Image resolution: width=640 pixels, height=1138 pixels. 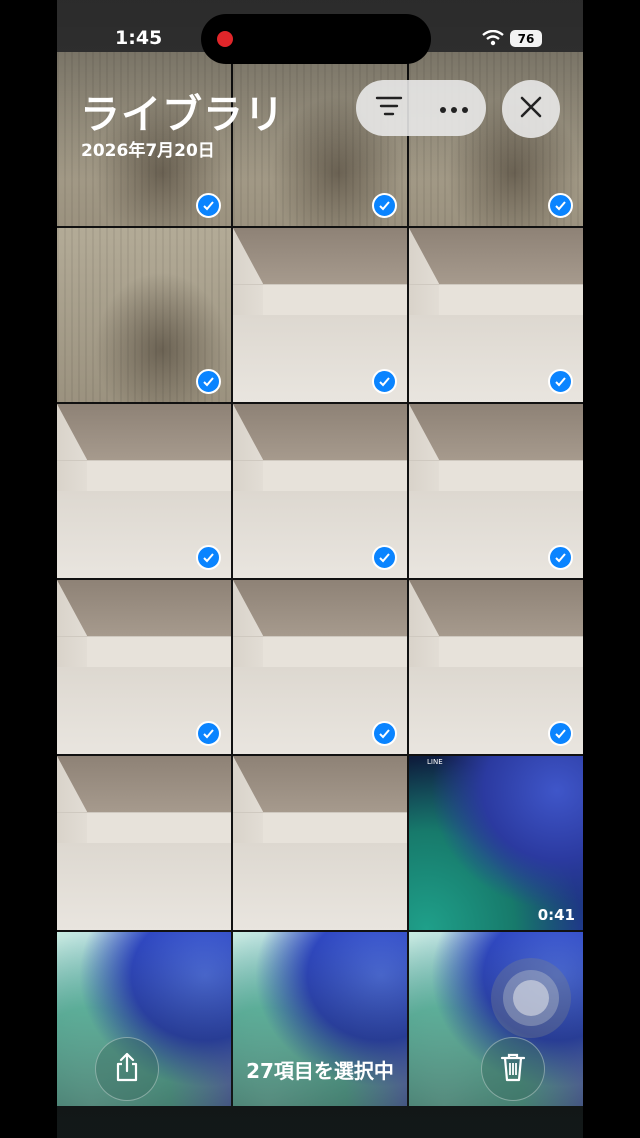 I want to click on close-button, so click(x=531, y=109).